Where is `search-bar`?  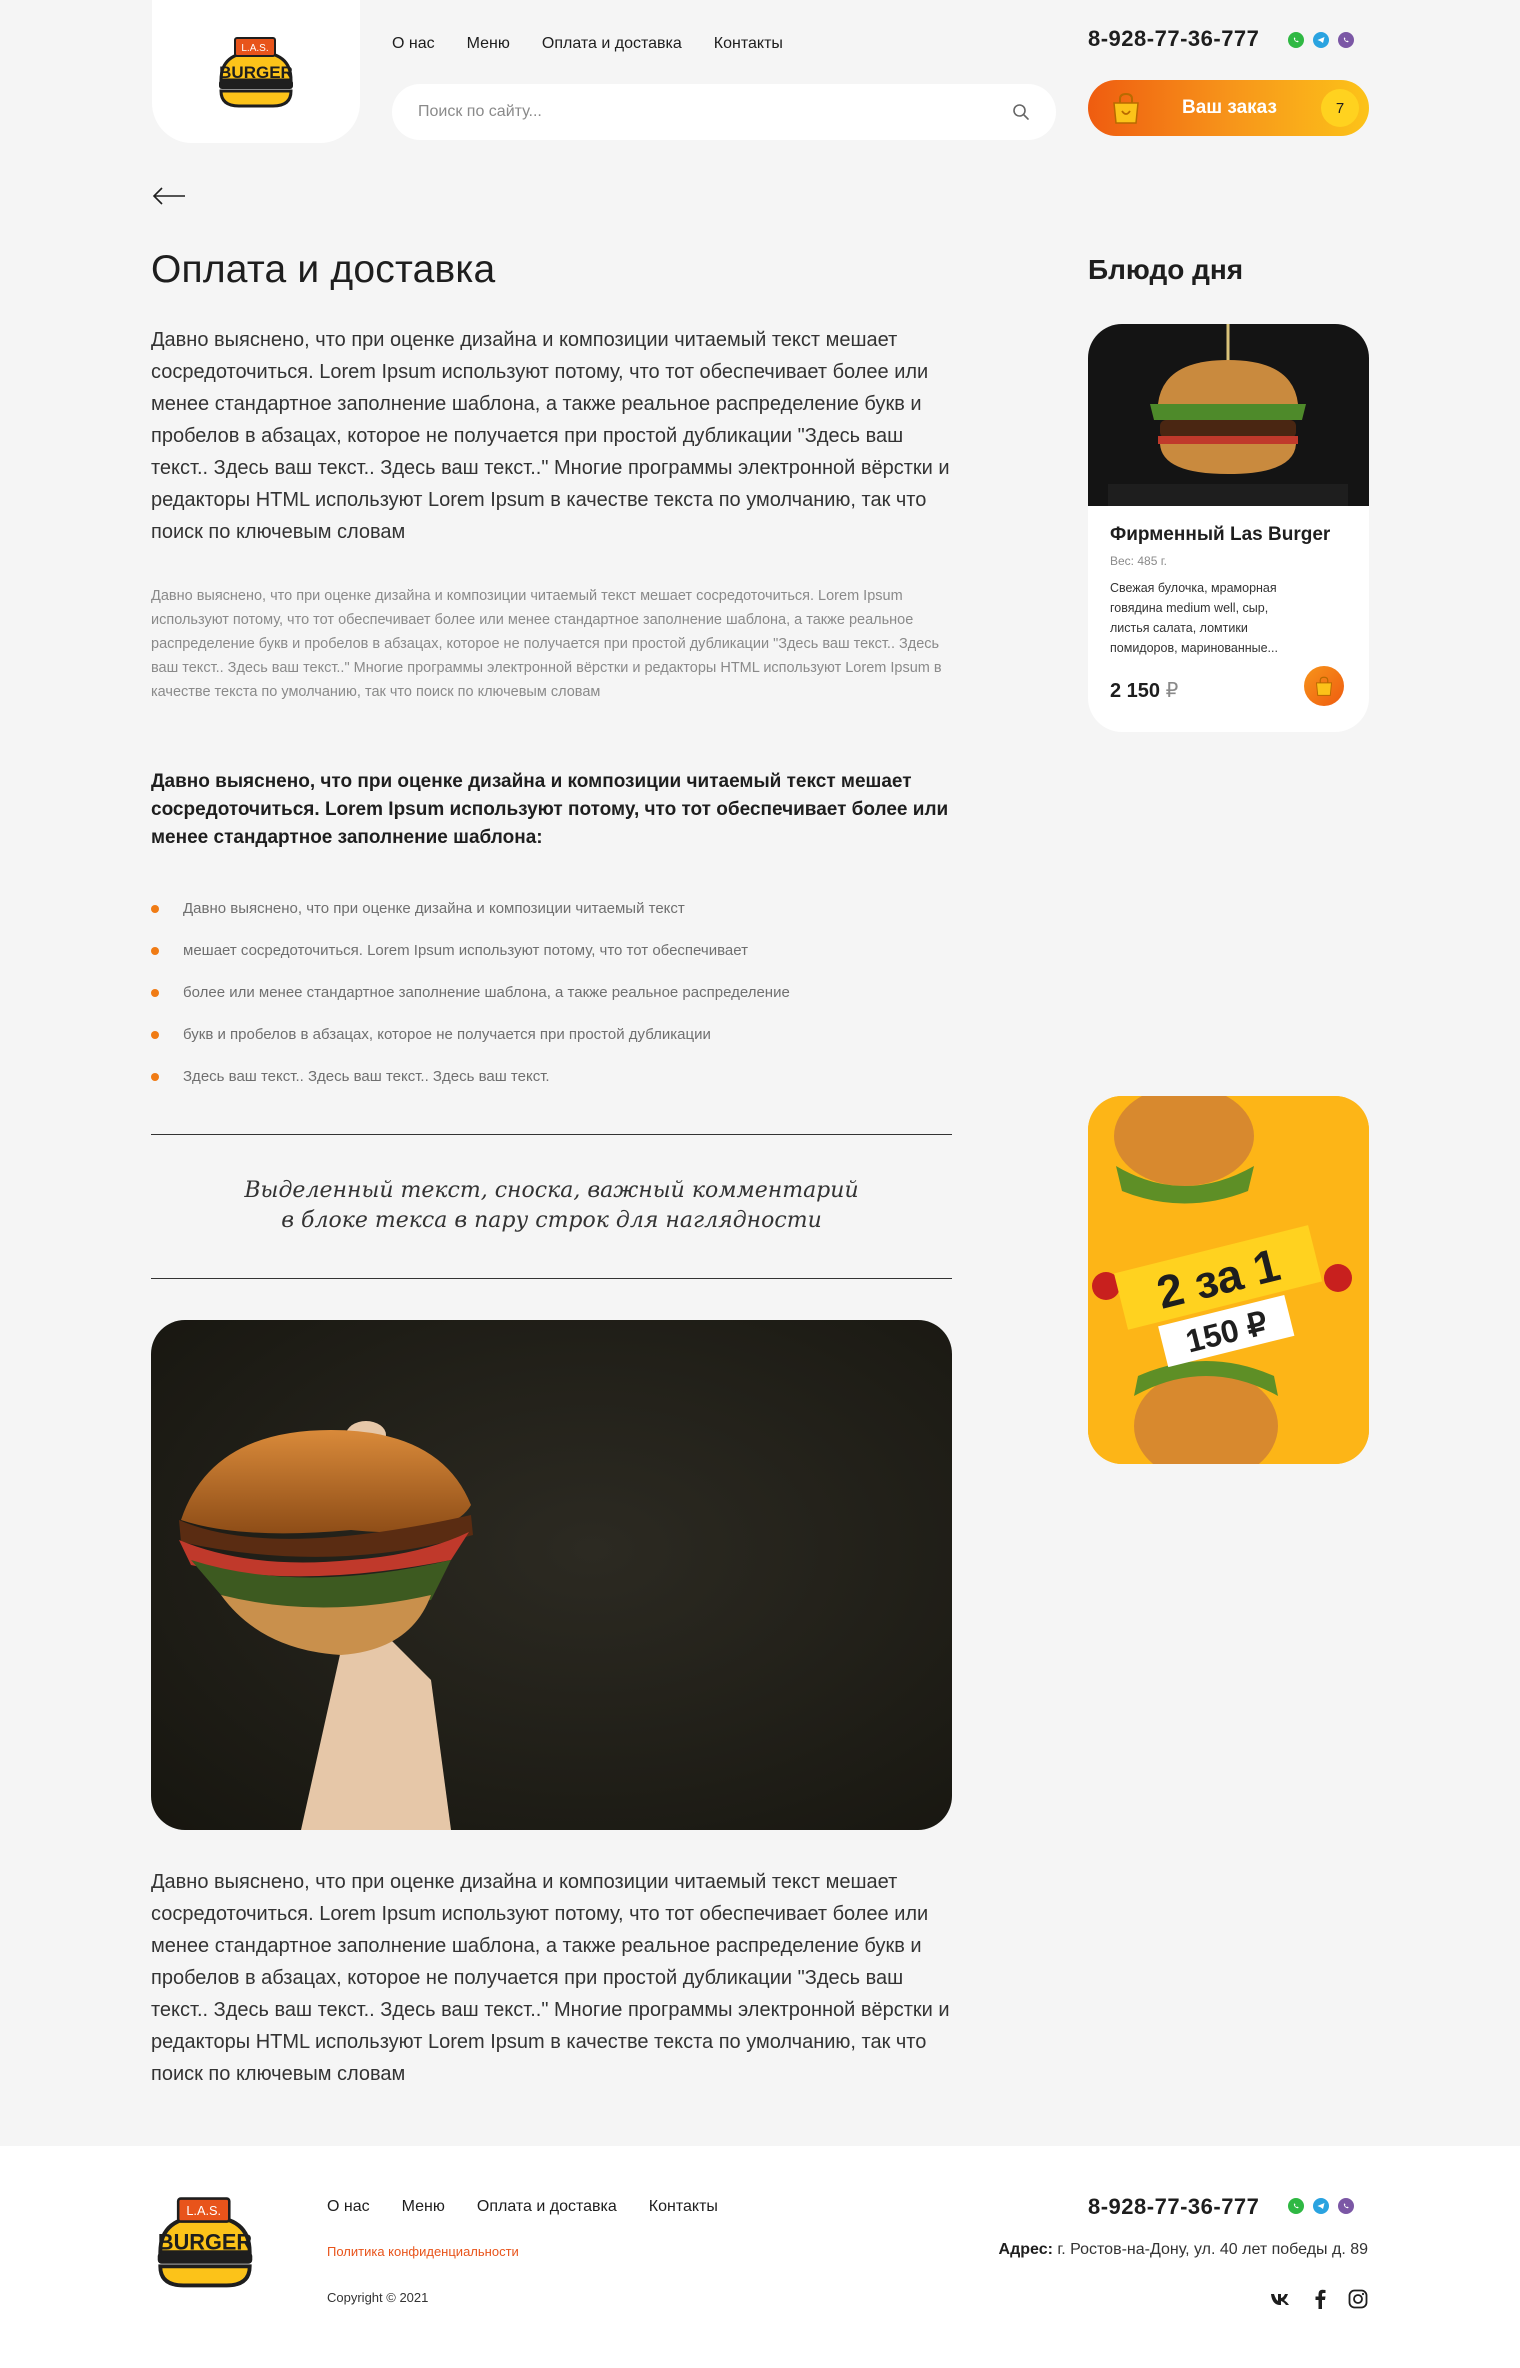 search-bar is located at coordinates (724, 112).